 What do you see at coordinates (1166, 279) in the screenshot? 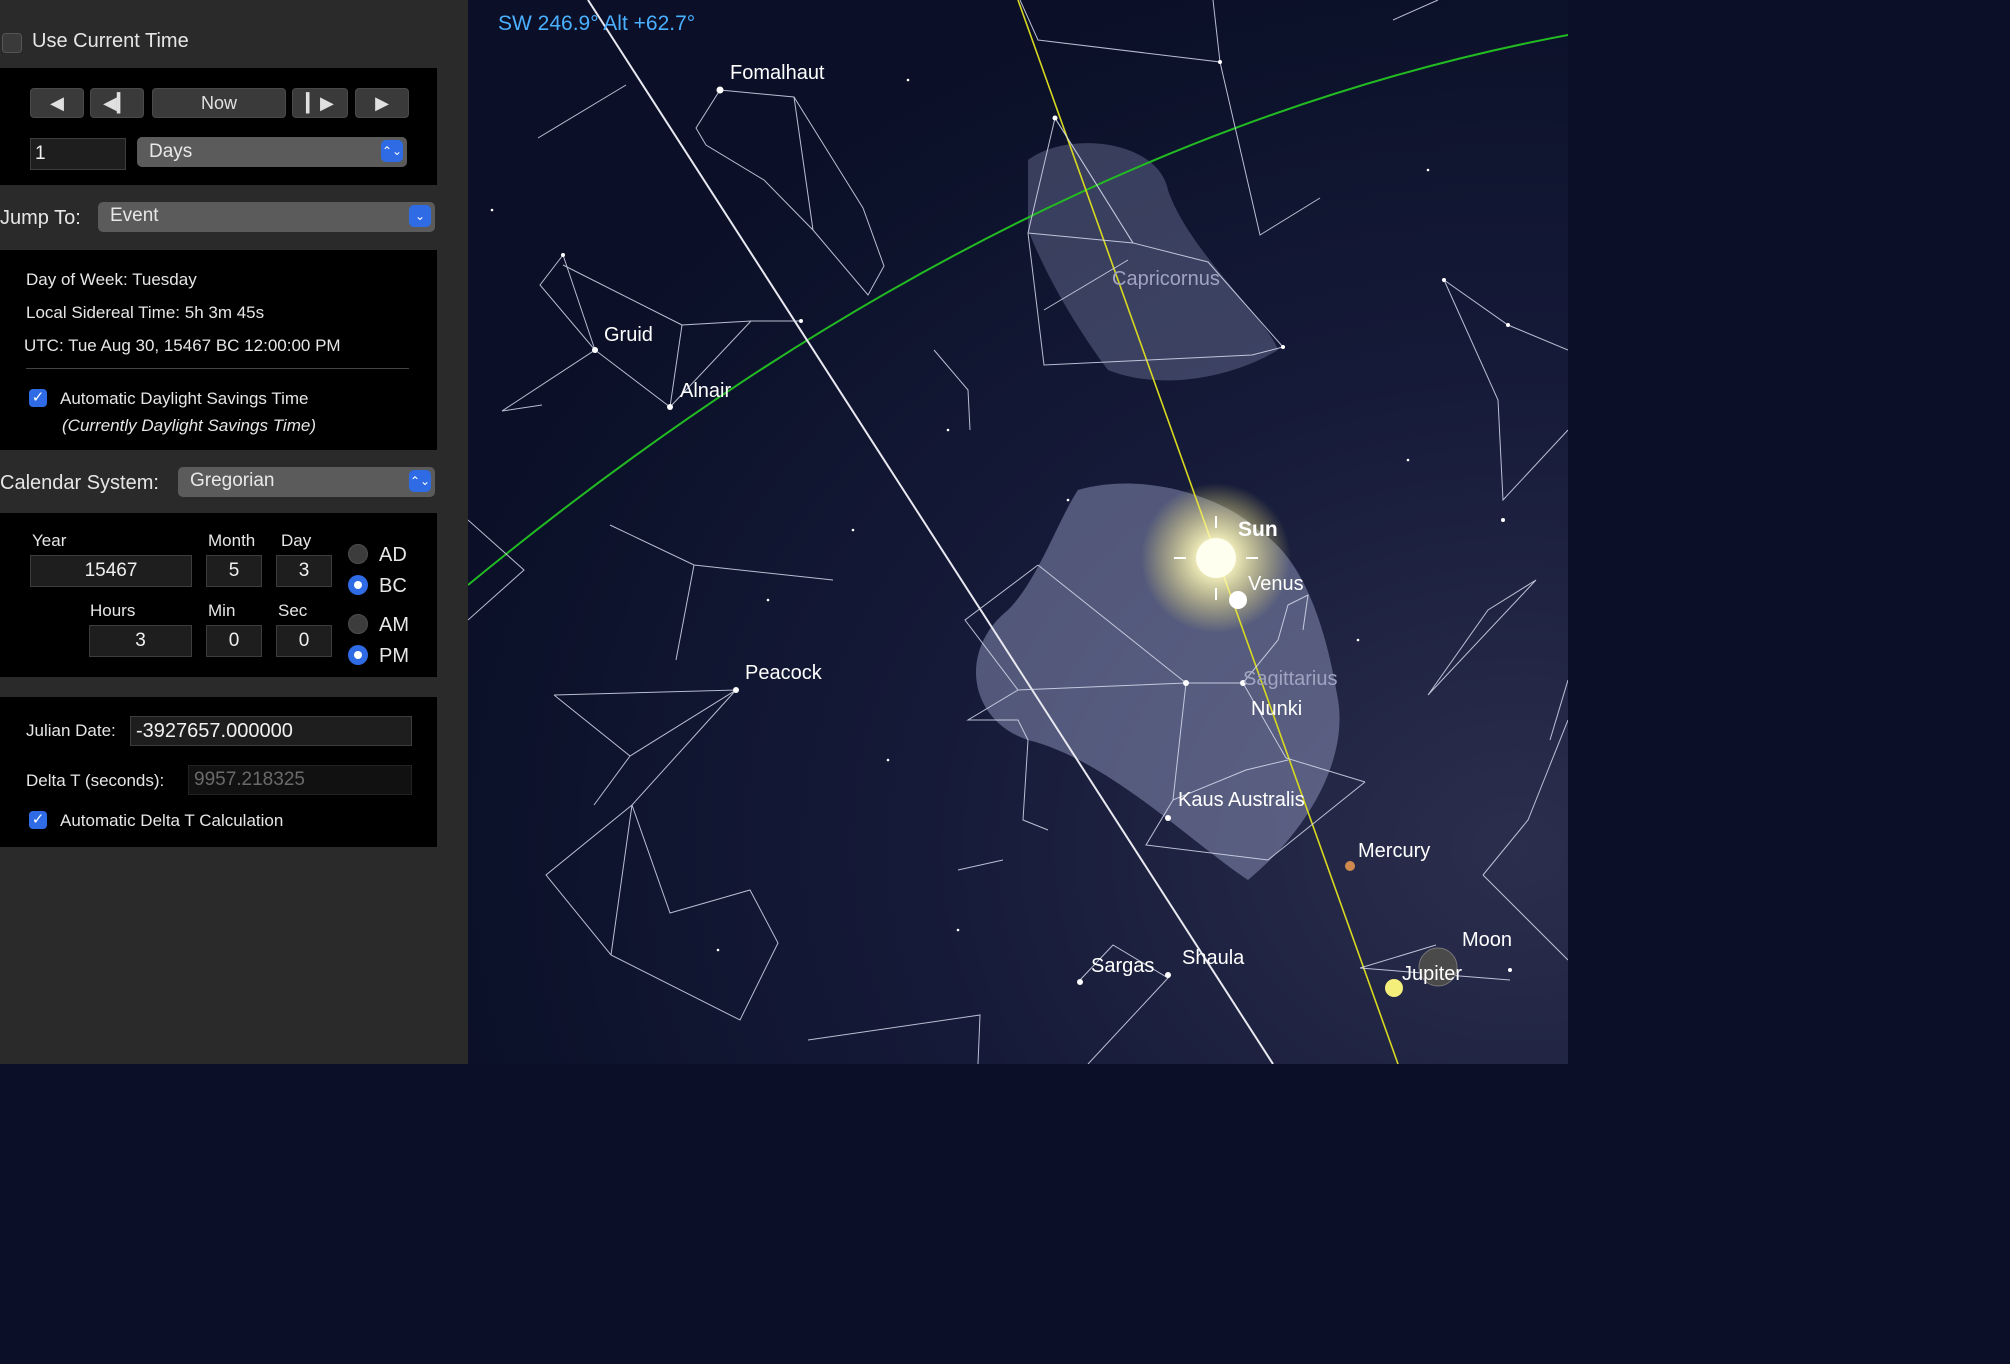
I see `constellation-label: Capricornus` at bounding box center [1166, 279].